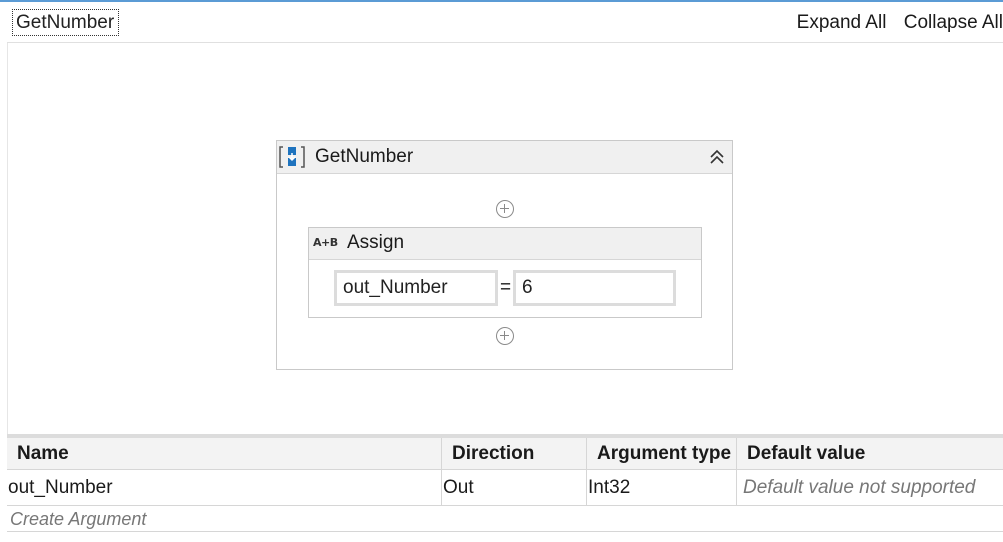  Describe the element at coordinates (78, 519) in the screenshot. I see `create-argument-link: Create Argument` at that location.